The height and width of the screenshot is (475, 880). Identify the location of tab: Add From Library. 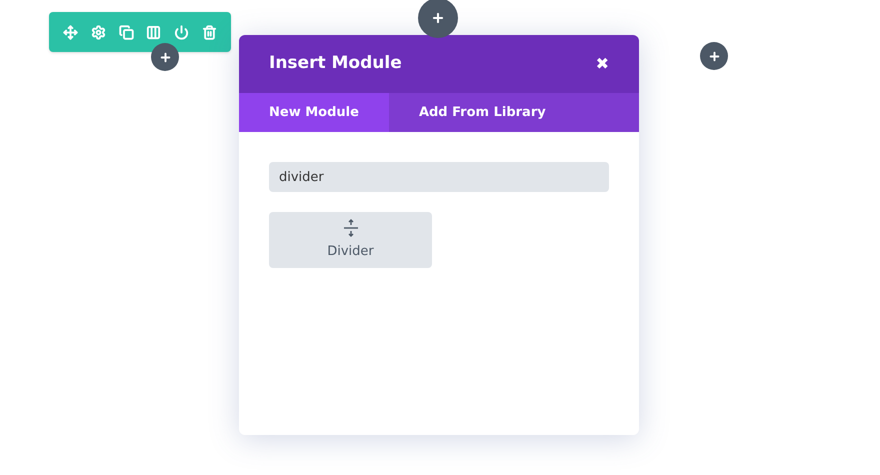
(482, 112).